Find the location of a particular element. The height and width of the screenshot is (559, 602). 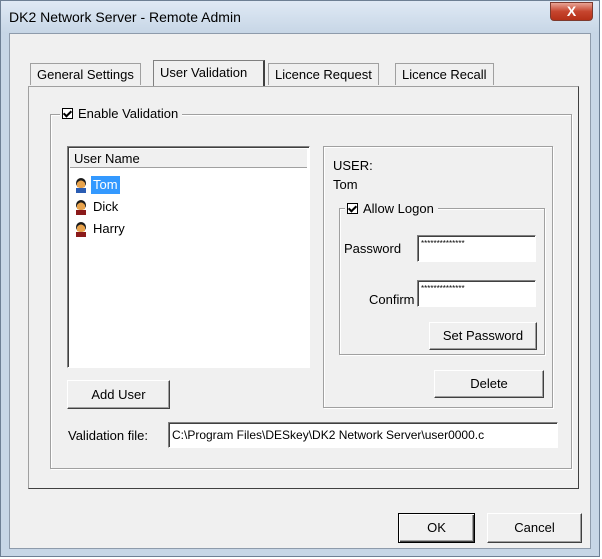

user-row-dick: Dick is located at coordinates (97, 207).